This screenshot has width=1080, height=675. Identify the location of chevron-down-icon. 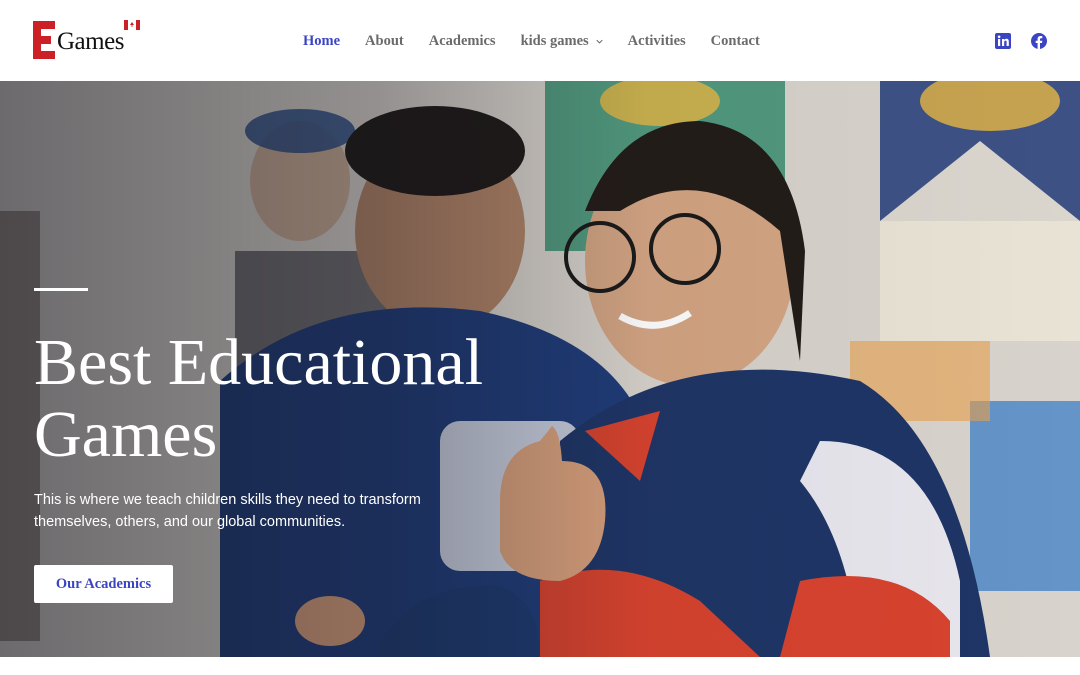
(599, 41).